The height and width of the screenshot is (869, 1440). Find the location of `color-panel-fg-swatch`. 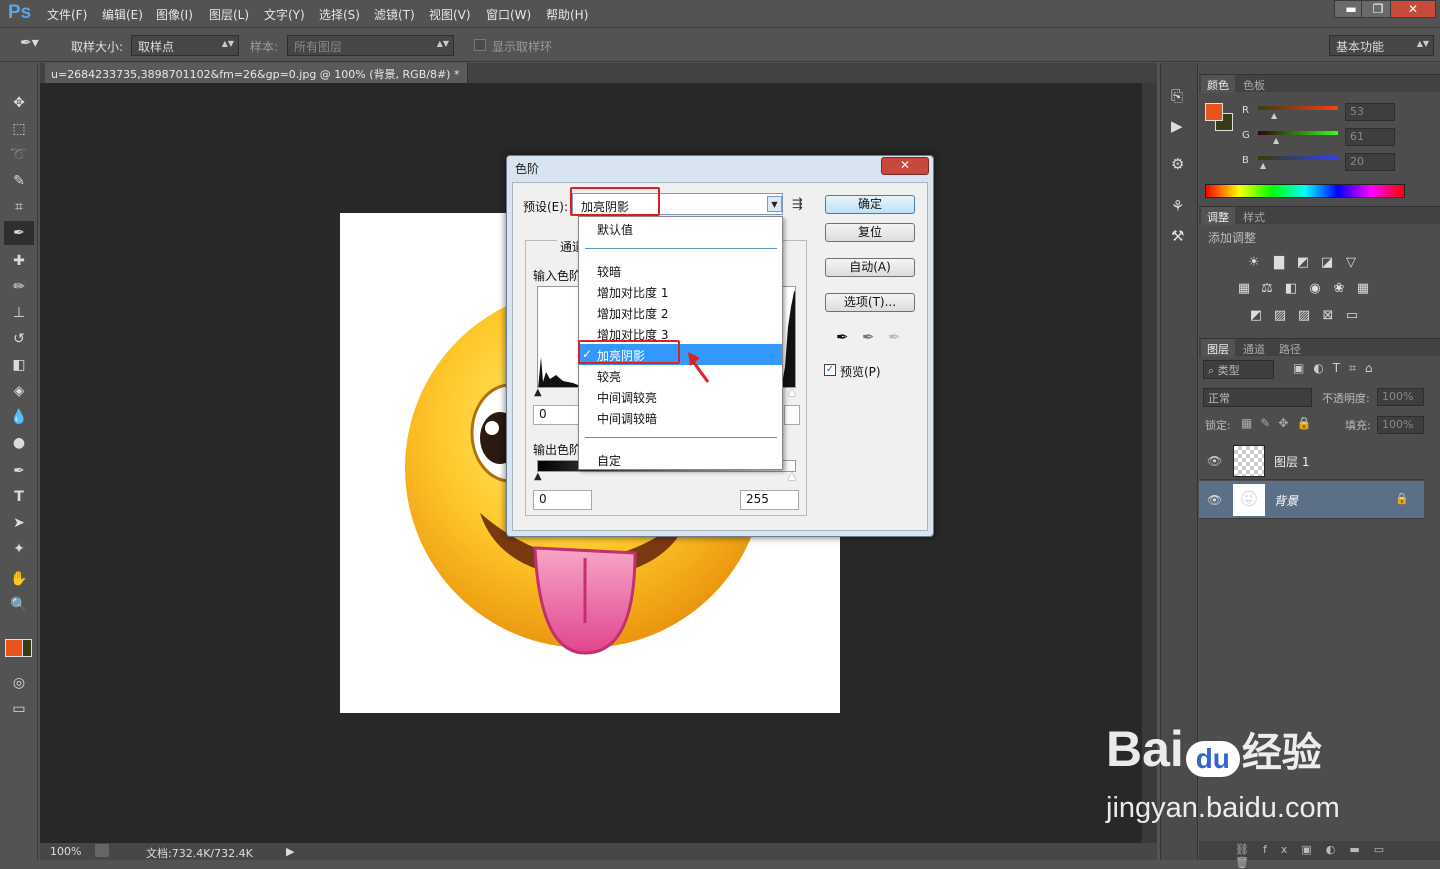

color-panel-fg-swatch is located at coordinates (1214, 112).